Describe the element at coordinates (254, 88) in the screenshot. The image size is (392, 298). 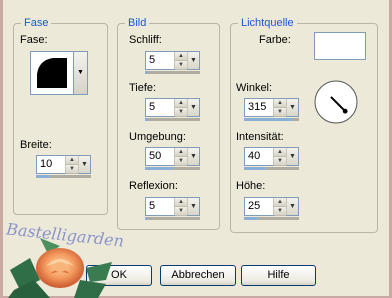
I see `winkel-label: Winkel:` at that location.